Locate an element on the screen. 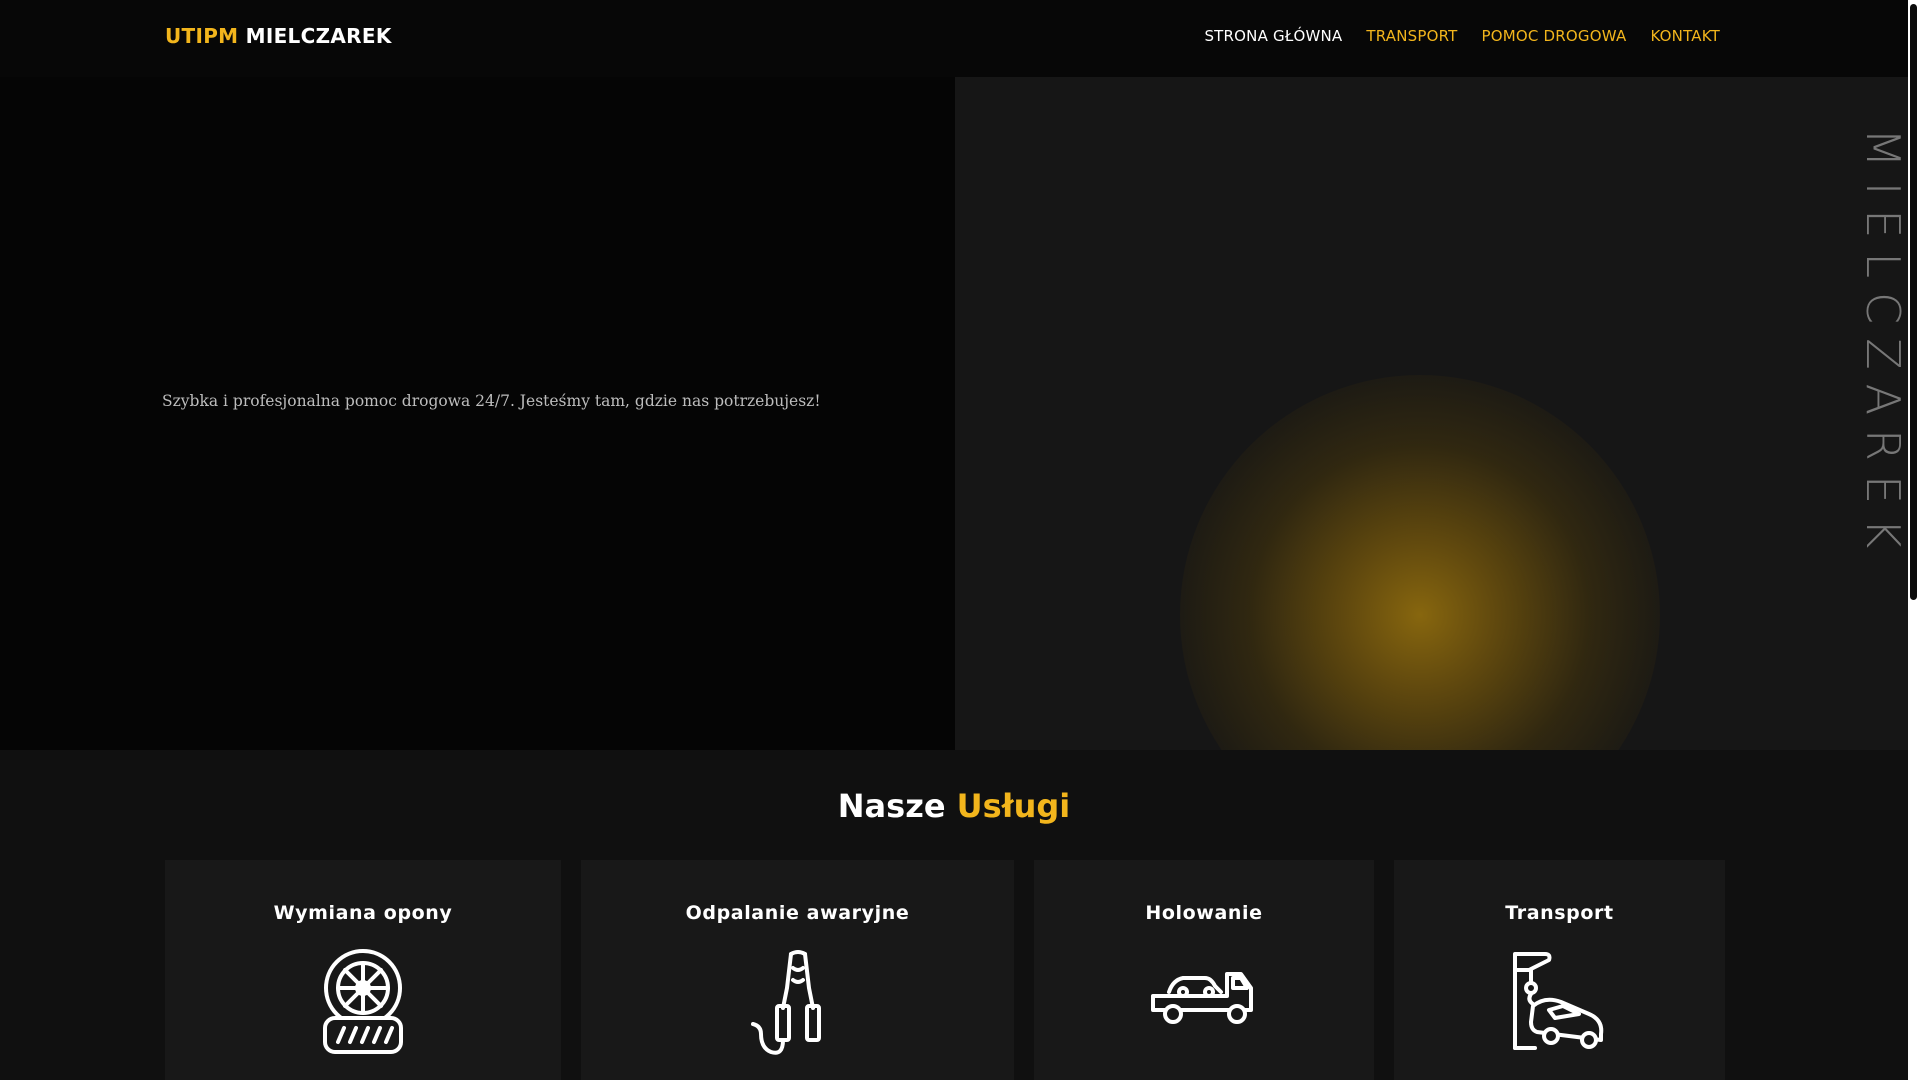 This screenshot has height=1080, width=1920. brand-logo: UTIPM MIELCZAREK is located at coordinates (278, 36).